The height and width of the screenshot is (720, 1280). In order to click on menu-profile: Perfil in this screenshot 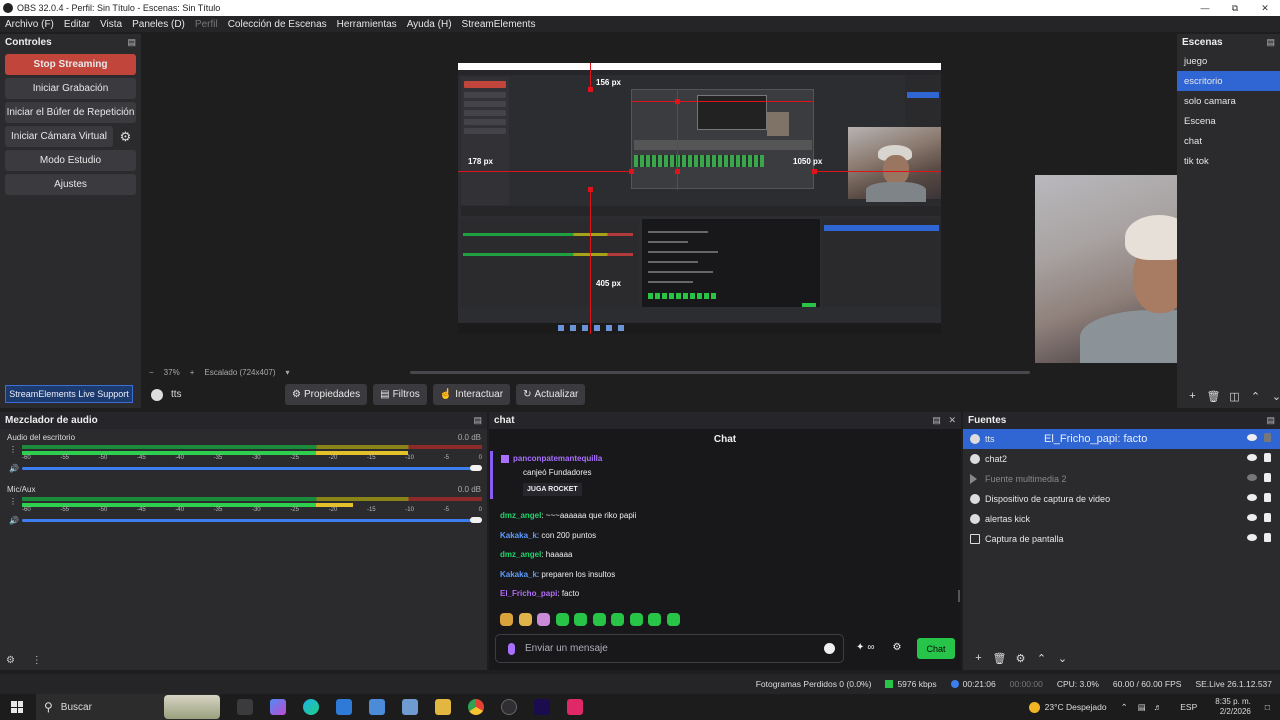, I will do `click(206, 24)`.